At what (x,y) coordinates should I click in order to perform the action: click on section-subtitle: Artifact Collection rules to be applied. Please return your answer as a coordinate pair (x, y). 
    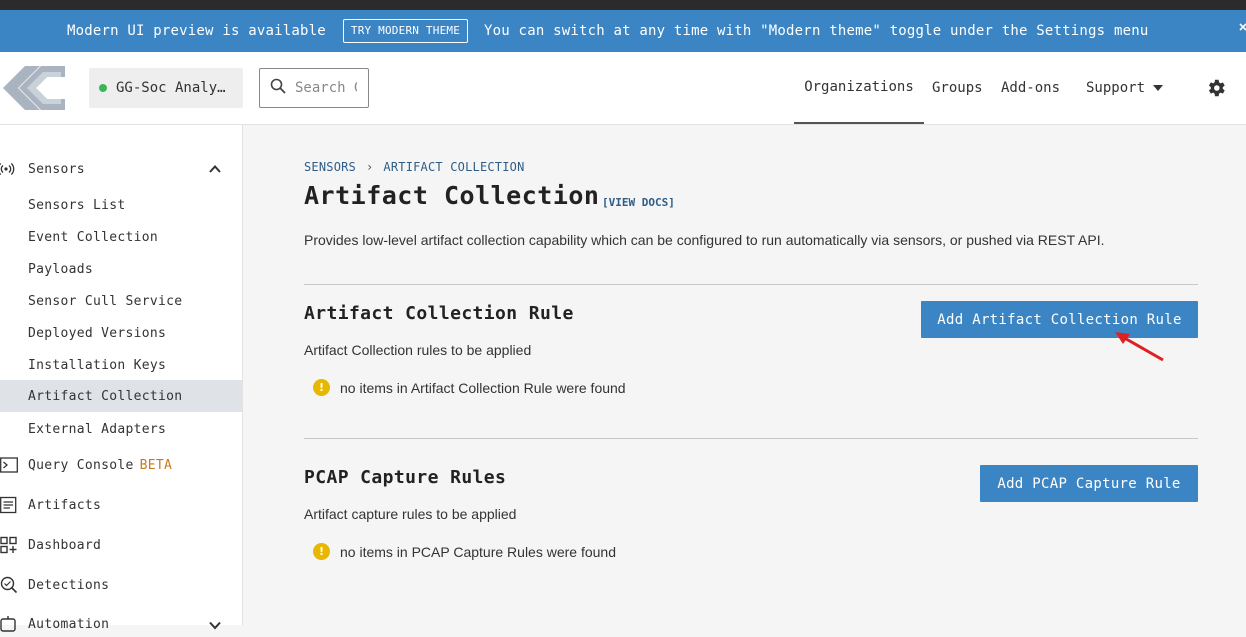
    Looking at the image, I should click on (418, 350).